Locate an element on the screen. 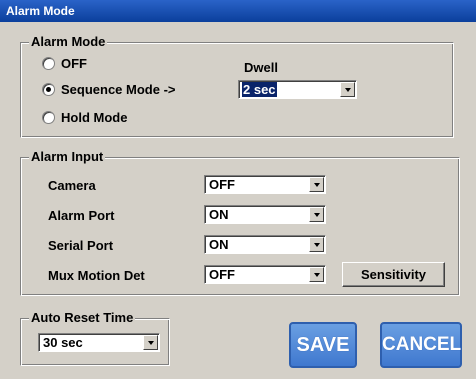 The width and height of the screenshot is (476, 379). auto-reset-legend: Auto Reset Time is located at coordinates (82, 317).